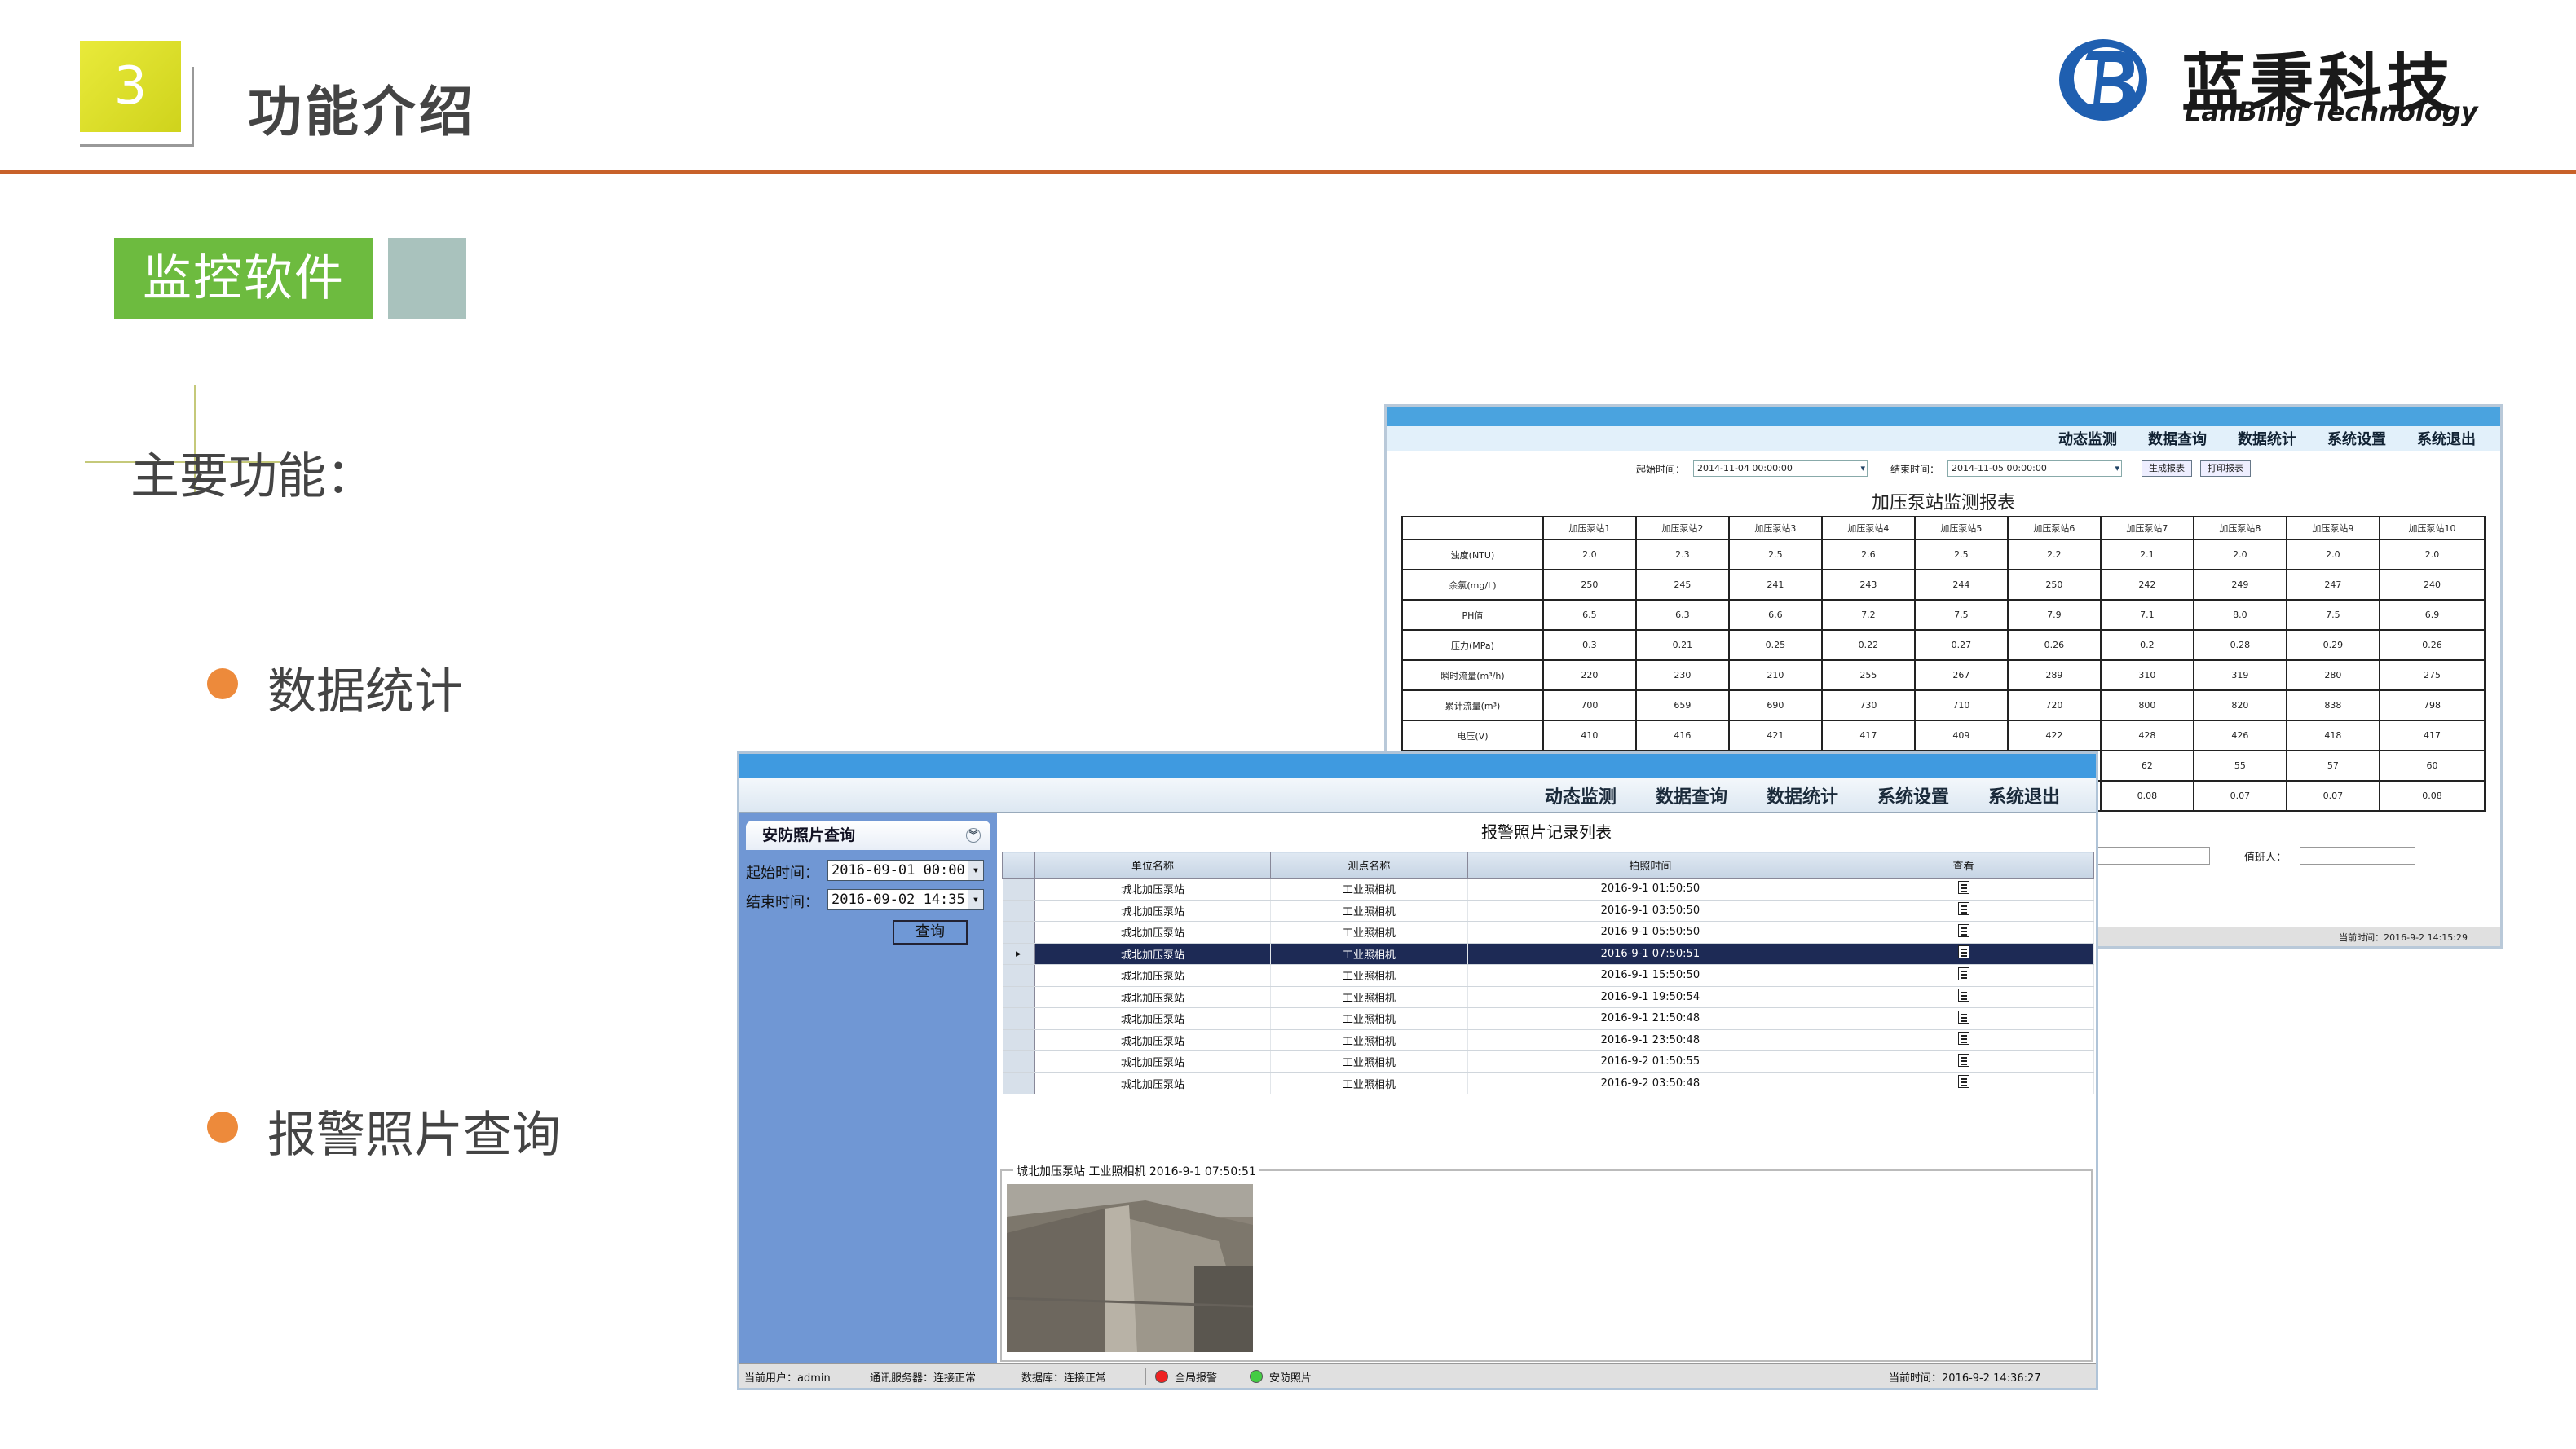 Image resolution: width=2576 pixels, height=1449 pixels. What do you see at coordinates (1548, 1018) in the screenshot?
I see `table-row: 城北加压泵站 工业照相机 2016-9-1 21:50:48` at bounding box center [1548, 1018].